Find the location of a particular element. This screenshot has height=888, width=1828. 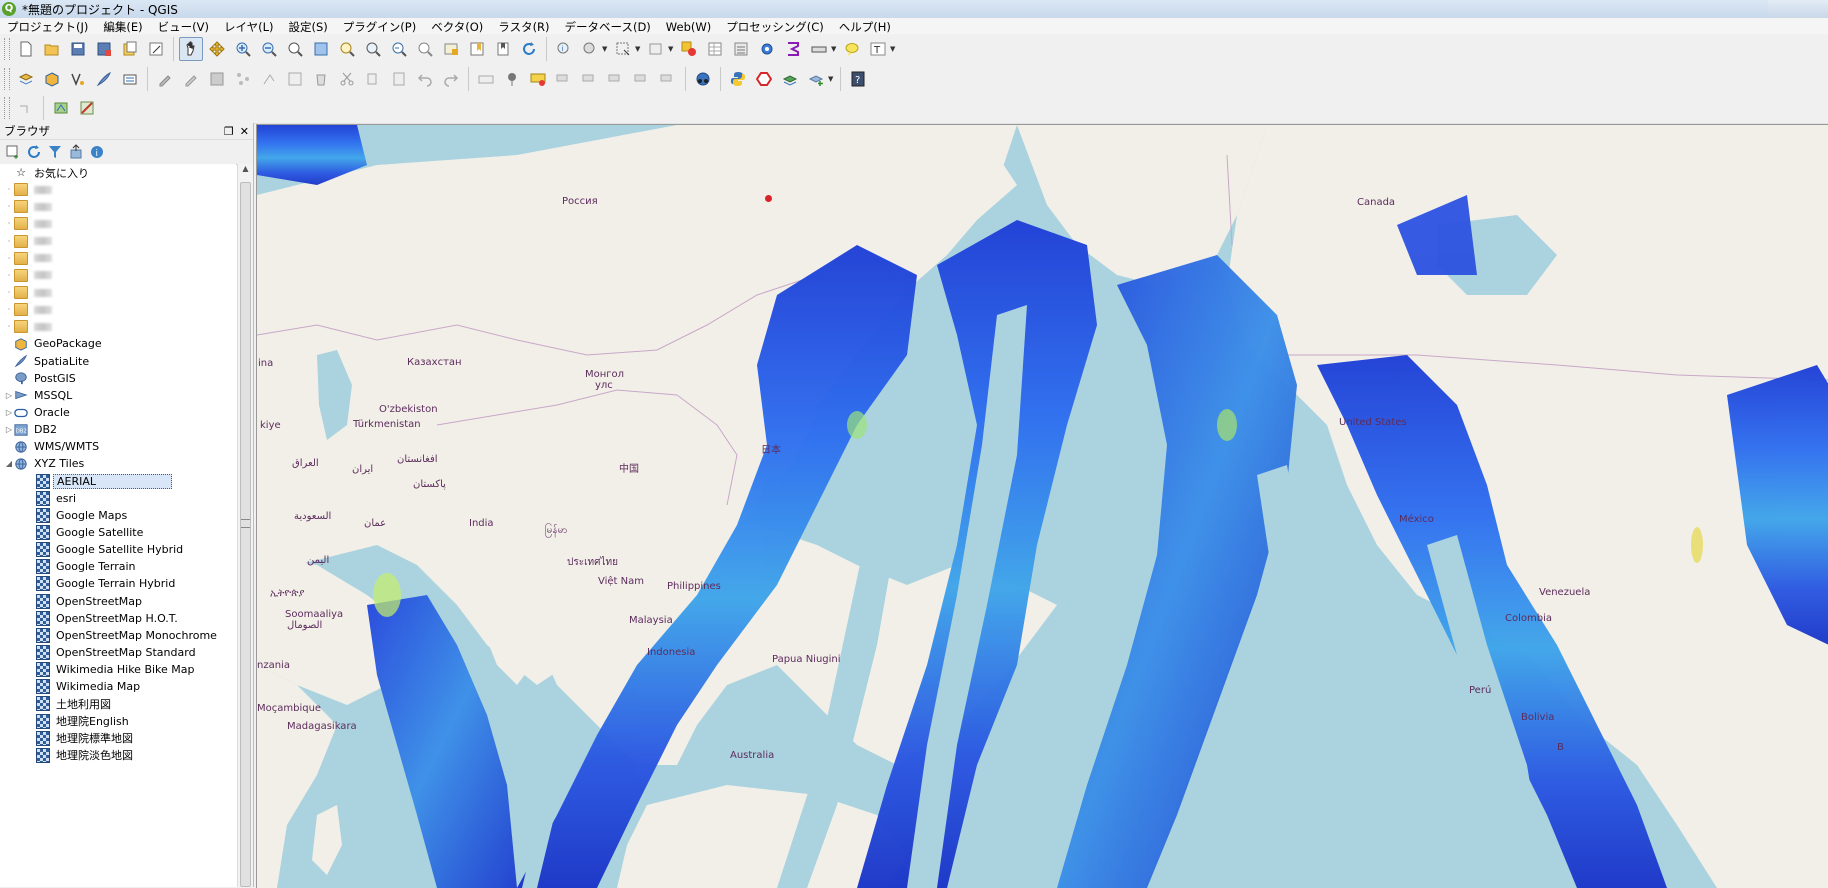

cut-features-button is located at coordinates (347, 79).